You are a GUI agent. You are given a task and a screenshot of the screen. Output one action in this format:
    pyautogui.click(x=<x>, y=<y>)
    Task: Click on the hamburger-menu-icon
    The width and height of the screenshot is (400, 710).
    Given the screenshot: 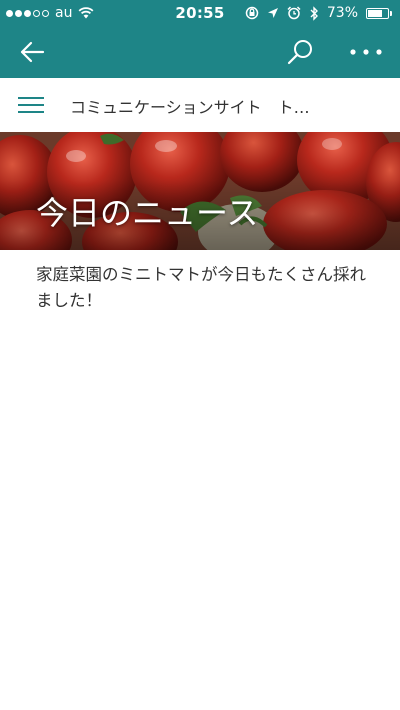 What is the action you would take?
    pyautogui.click(x=32, y=105)
    